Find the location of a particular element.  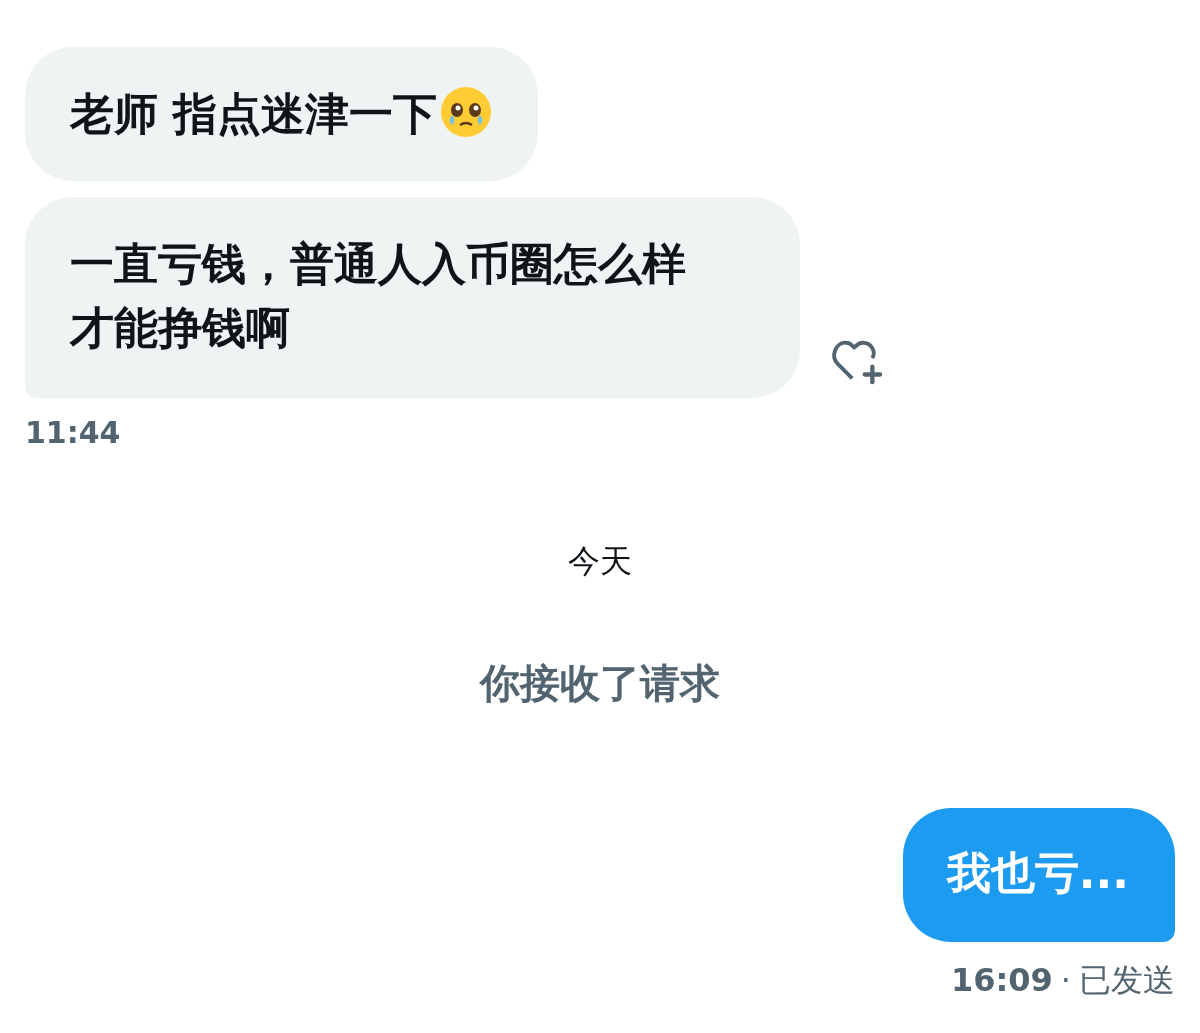

date-label: 今天 is located at coordinates (600, 561).